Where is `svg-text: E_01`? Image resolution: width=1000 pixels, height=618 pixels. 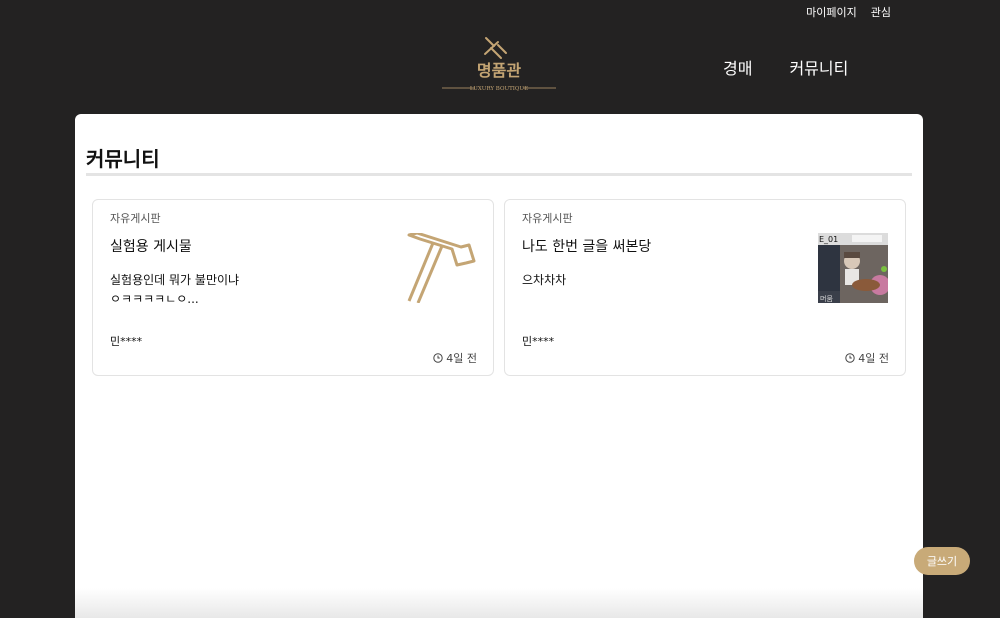 svg-text: E_01 is located at coordinates (828, 239).